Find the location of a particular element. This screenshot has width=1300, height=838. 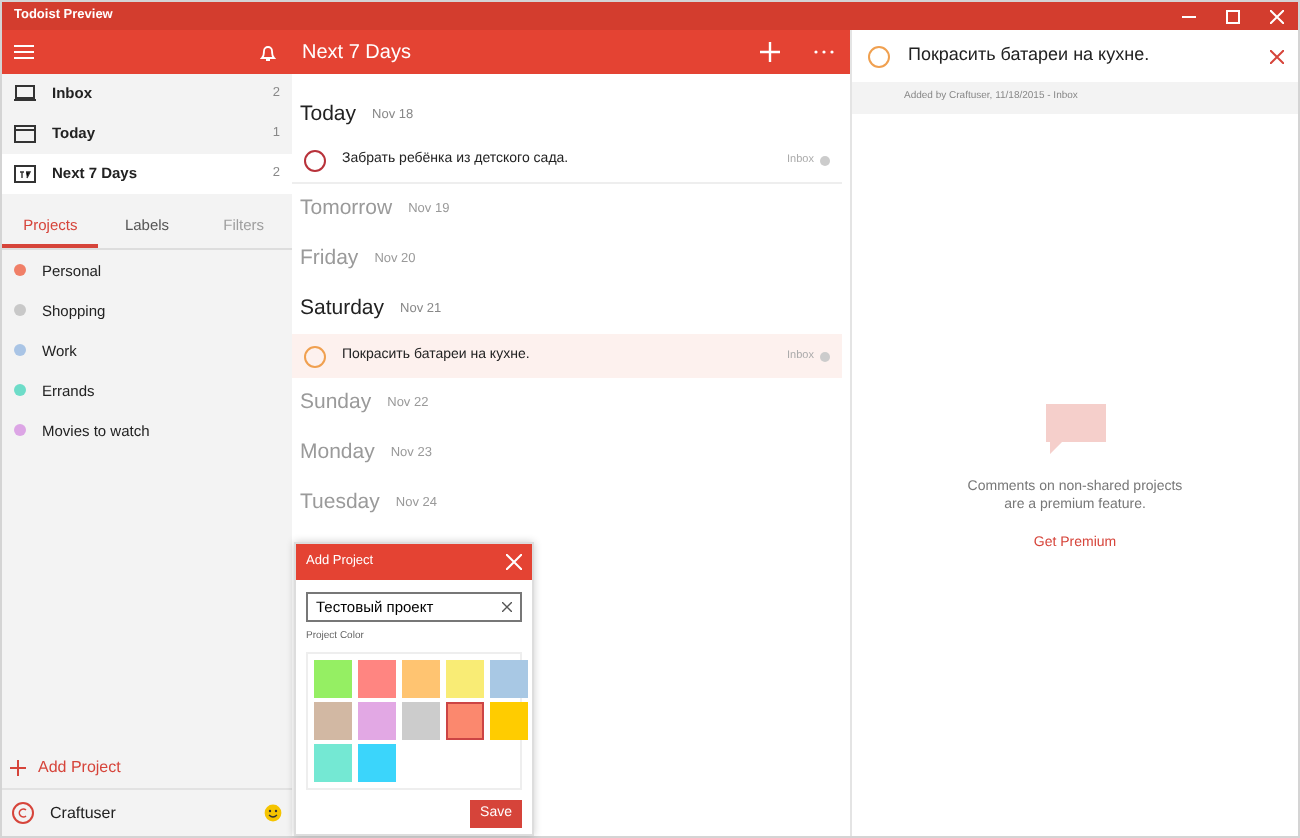

more-icon is located at coordinates (824, 52).